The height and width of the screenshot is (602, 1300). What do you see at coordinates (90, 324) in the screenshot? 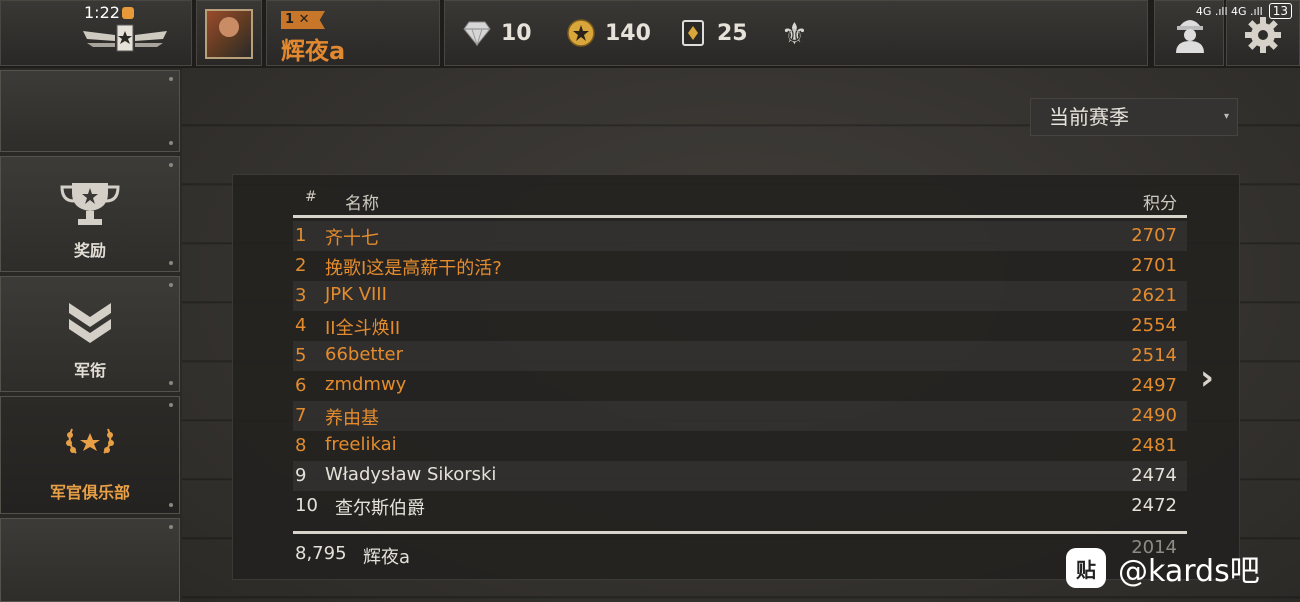
I see `chevron-rank-icon` at bounding box center [90, 324].